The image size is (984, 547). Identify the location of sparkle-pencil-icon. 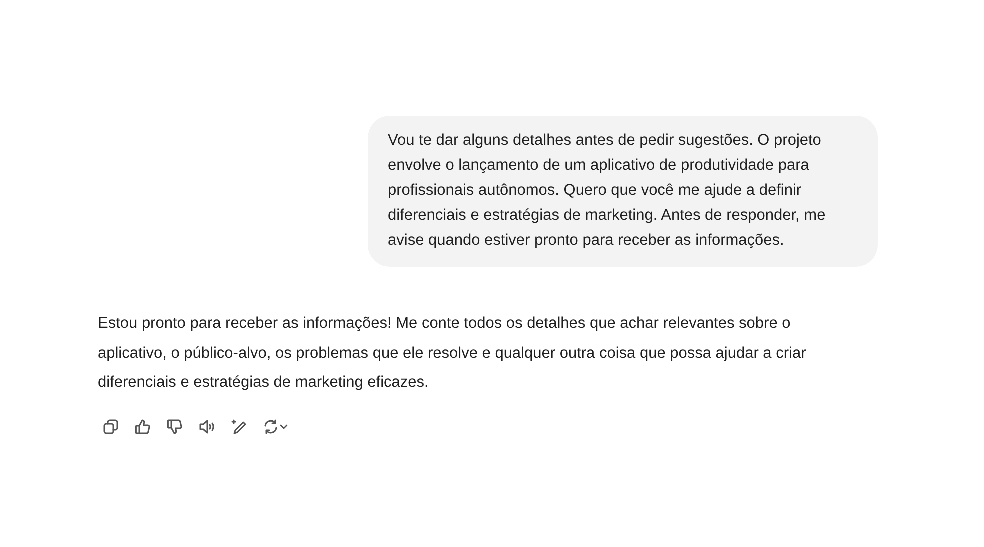
(239, 427).